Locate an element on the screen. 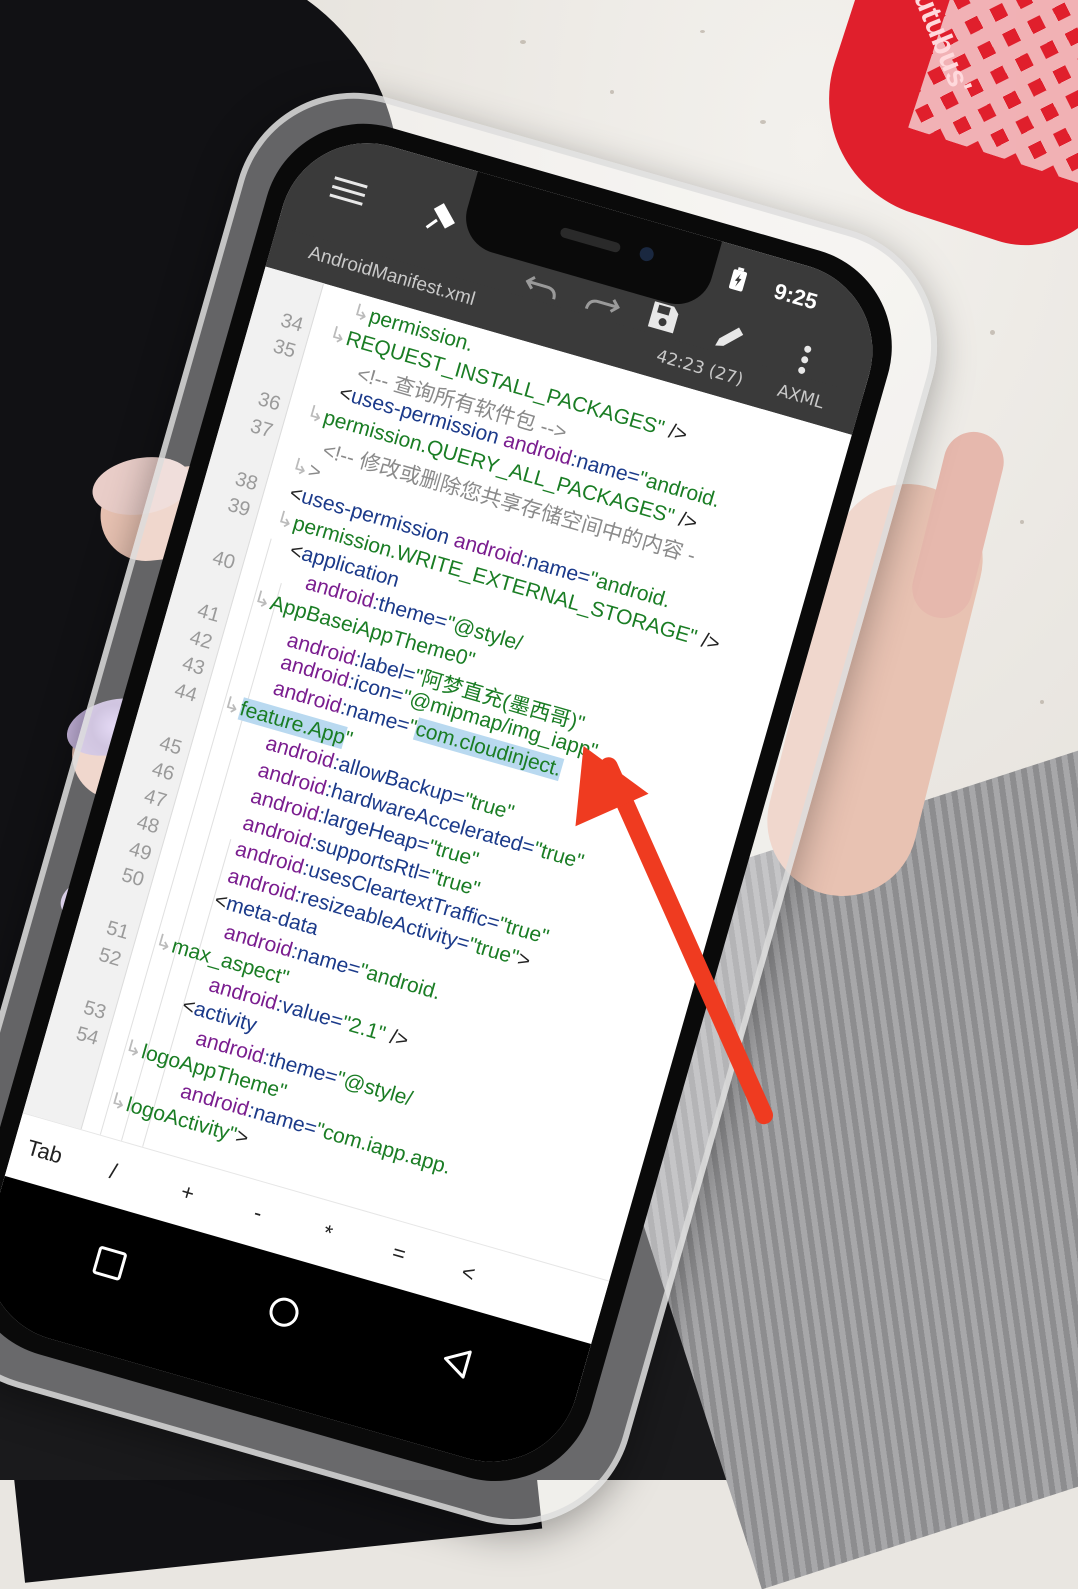  circle-home-icon is located at coordinates (283, 1313).